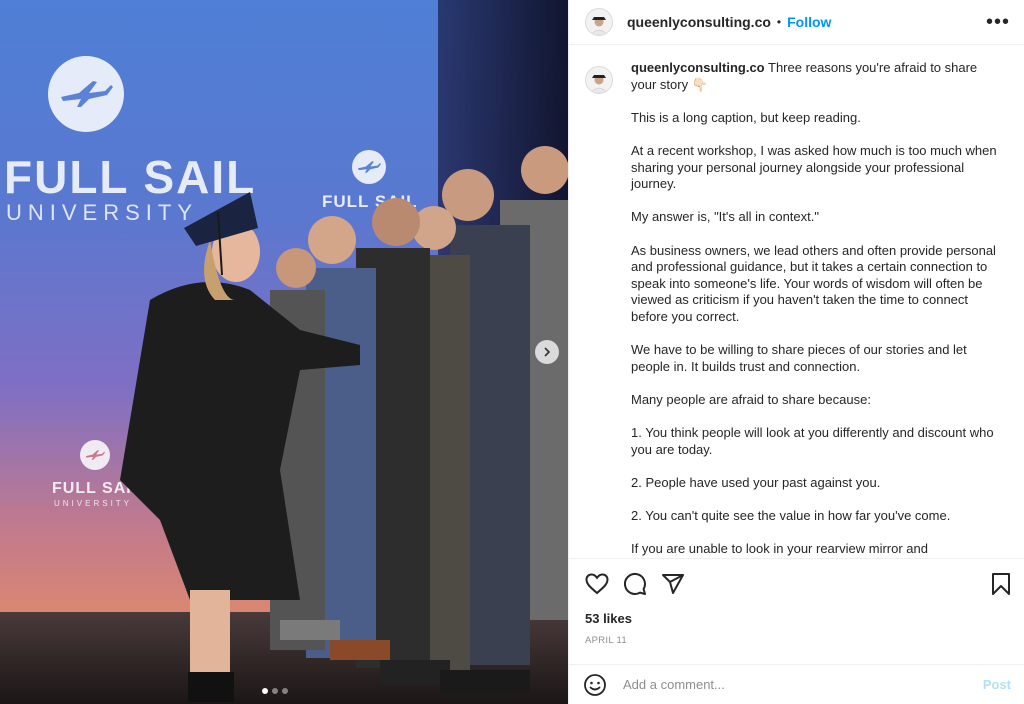 The height and width of the screenshot is (704, 1024). Describe the element at coordinates (998, 22) in the screenshot. I see `more-options-icon: •••` at that location.